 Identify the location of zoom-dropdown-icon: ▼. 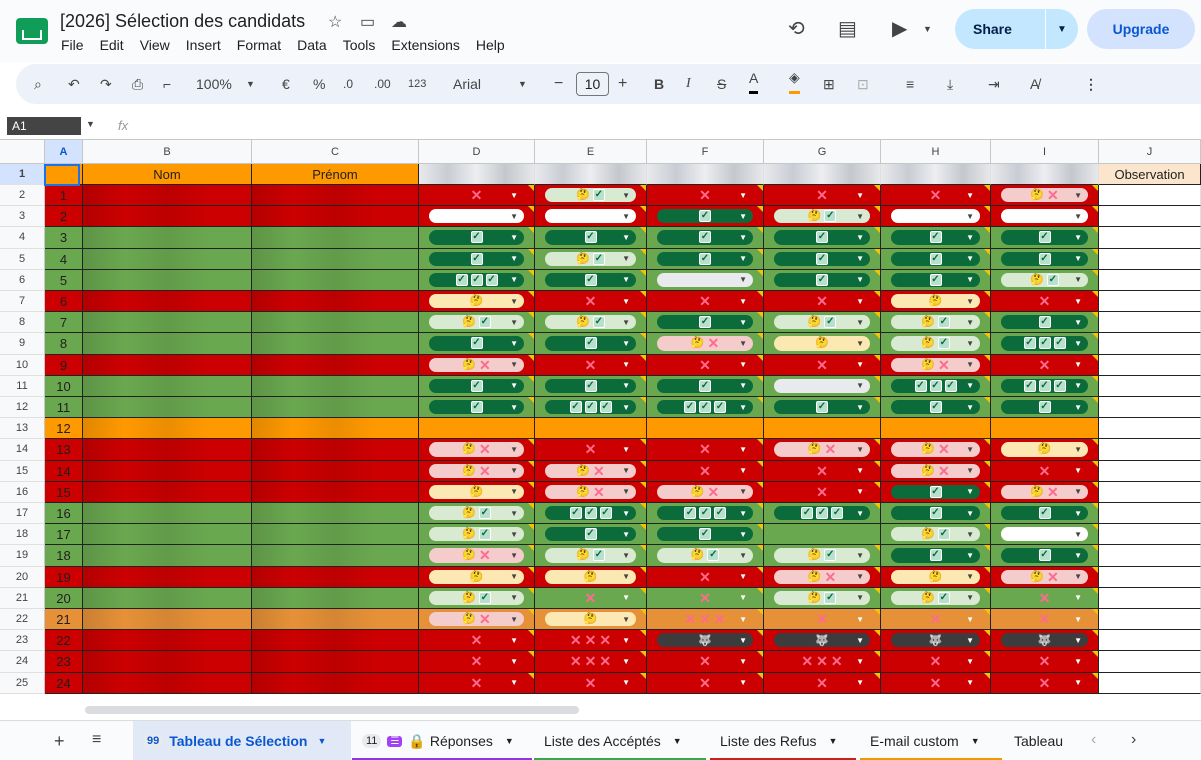
(250, 84).